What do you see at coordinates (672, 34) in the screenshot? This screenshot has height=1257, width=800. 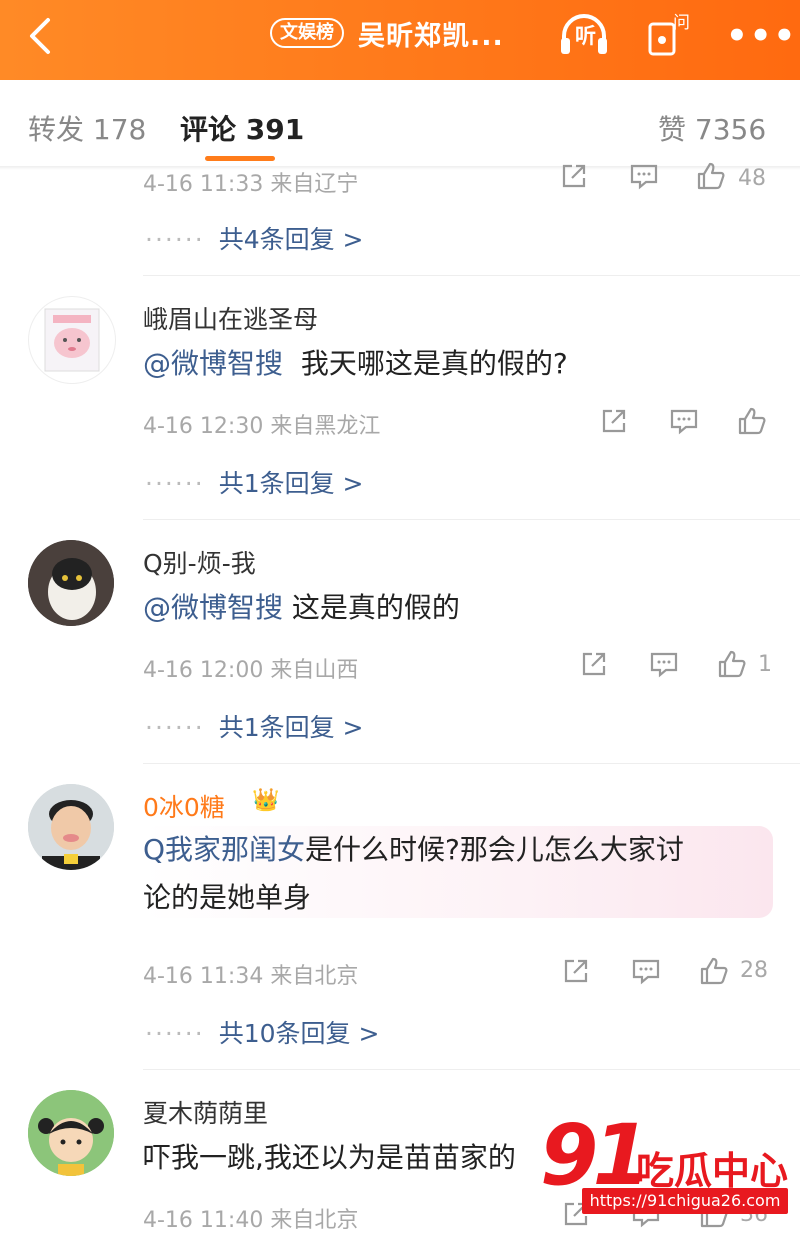 I see `red-envelope-ask-icon` at bounding box center [672, 34].